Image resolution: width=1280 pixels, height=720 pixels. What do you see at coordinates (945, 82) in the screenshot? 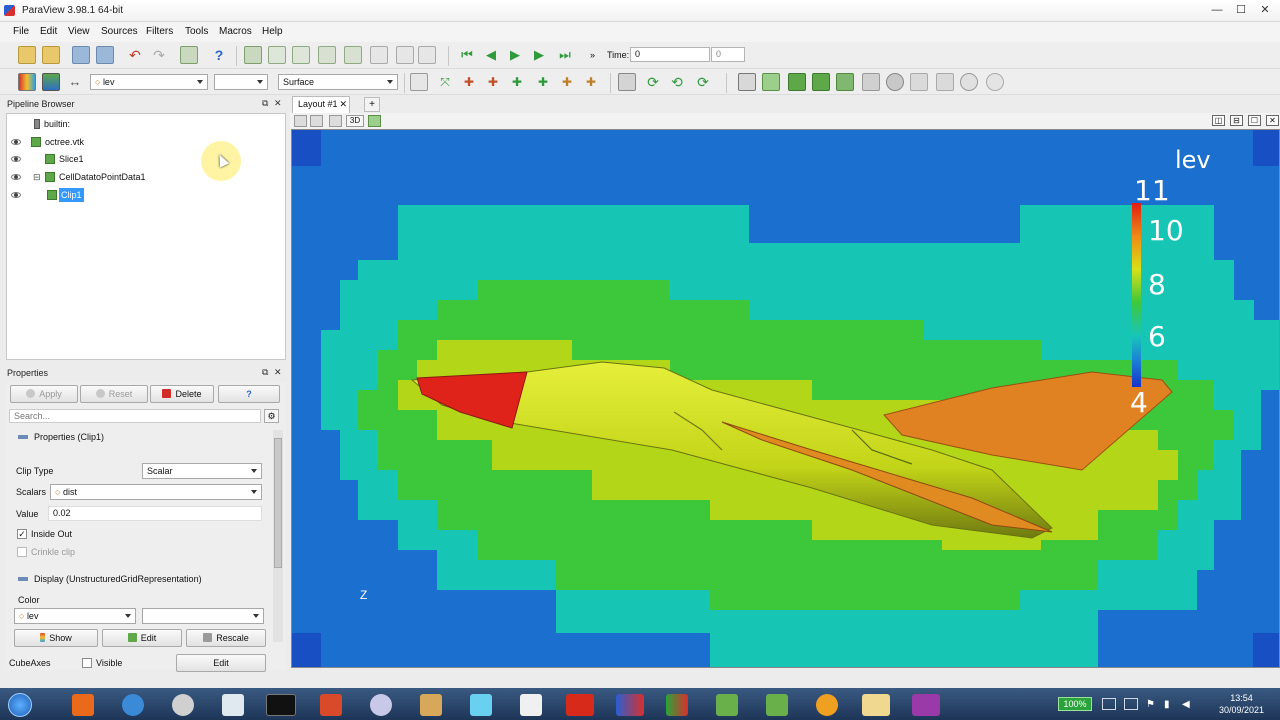
I see `warp-vector-icon` at bounding box center [945, 82].